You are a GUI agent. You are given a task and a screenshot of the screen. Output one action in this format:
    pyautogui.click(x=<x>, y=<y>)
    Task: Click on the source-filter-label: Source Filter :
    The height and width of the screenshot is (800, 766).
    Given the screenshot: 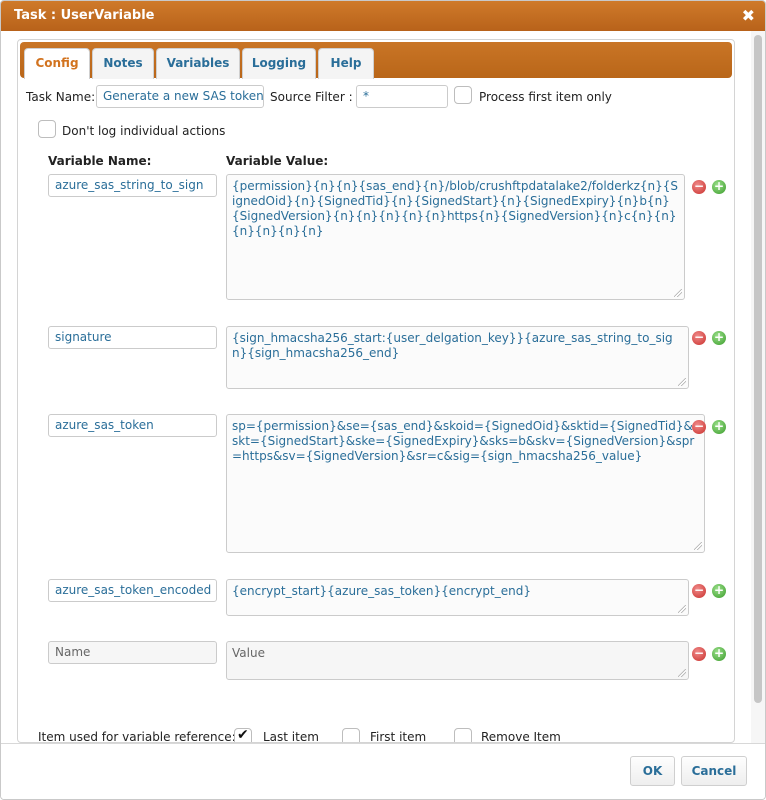 What is the action you would take?
    pyautogui.click(x=311, y=97)
    